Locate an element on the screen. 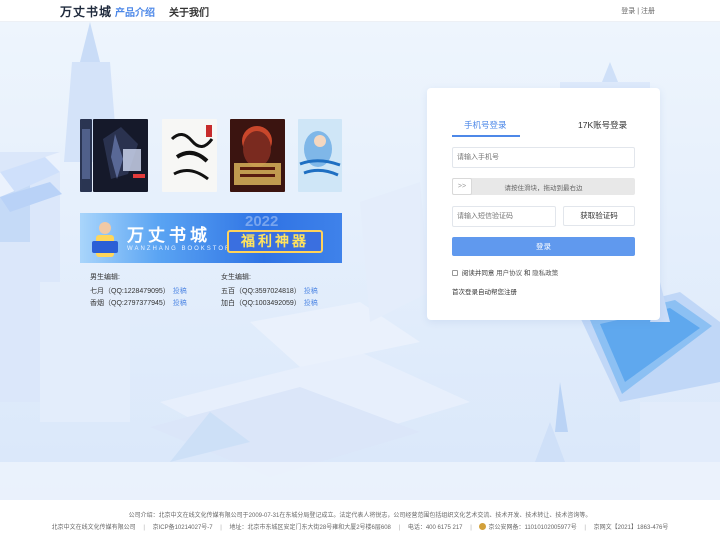  editor-row: 香烟（QQ:2797377945） 投稿 is located at coordinates (138, 304).